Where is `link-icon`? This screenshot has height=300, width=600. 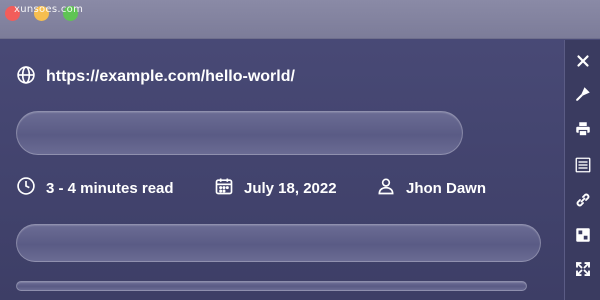
link-icon is located at coordinates (583, 202).